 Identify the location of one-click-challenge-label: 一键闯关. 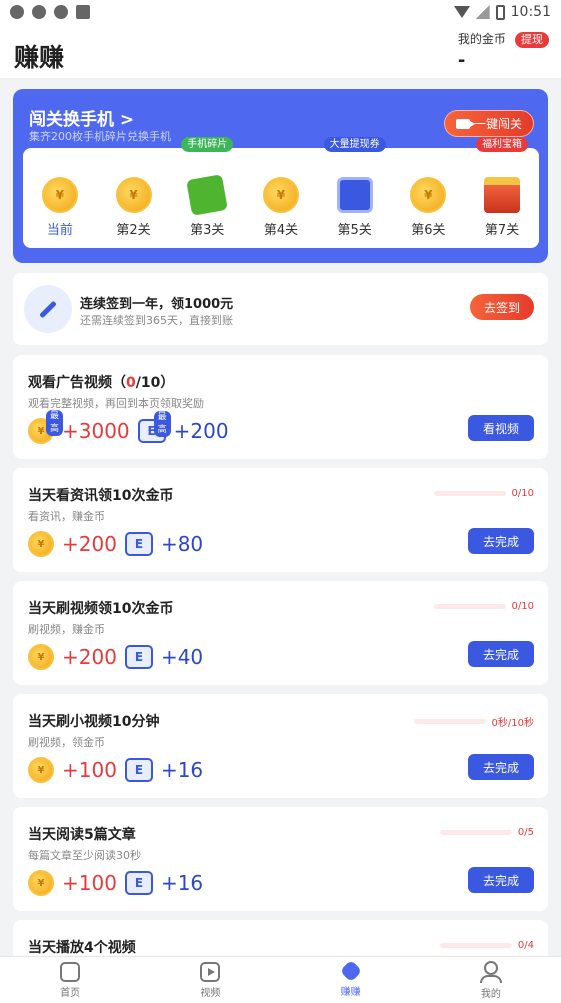
(497, 124).